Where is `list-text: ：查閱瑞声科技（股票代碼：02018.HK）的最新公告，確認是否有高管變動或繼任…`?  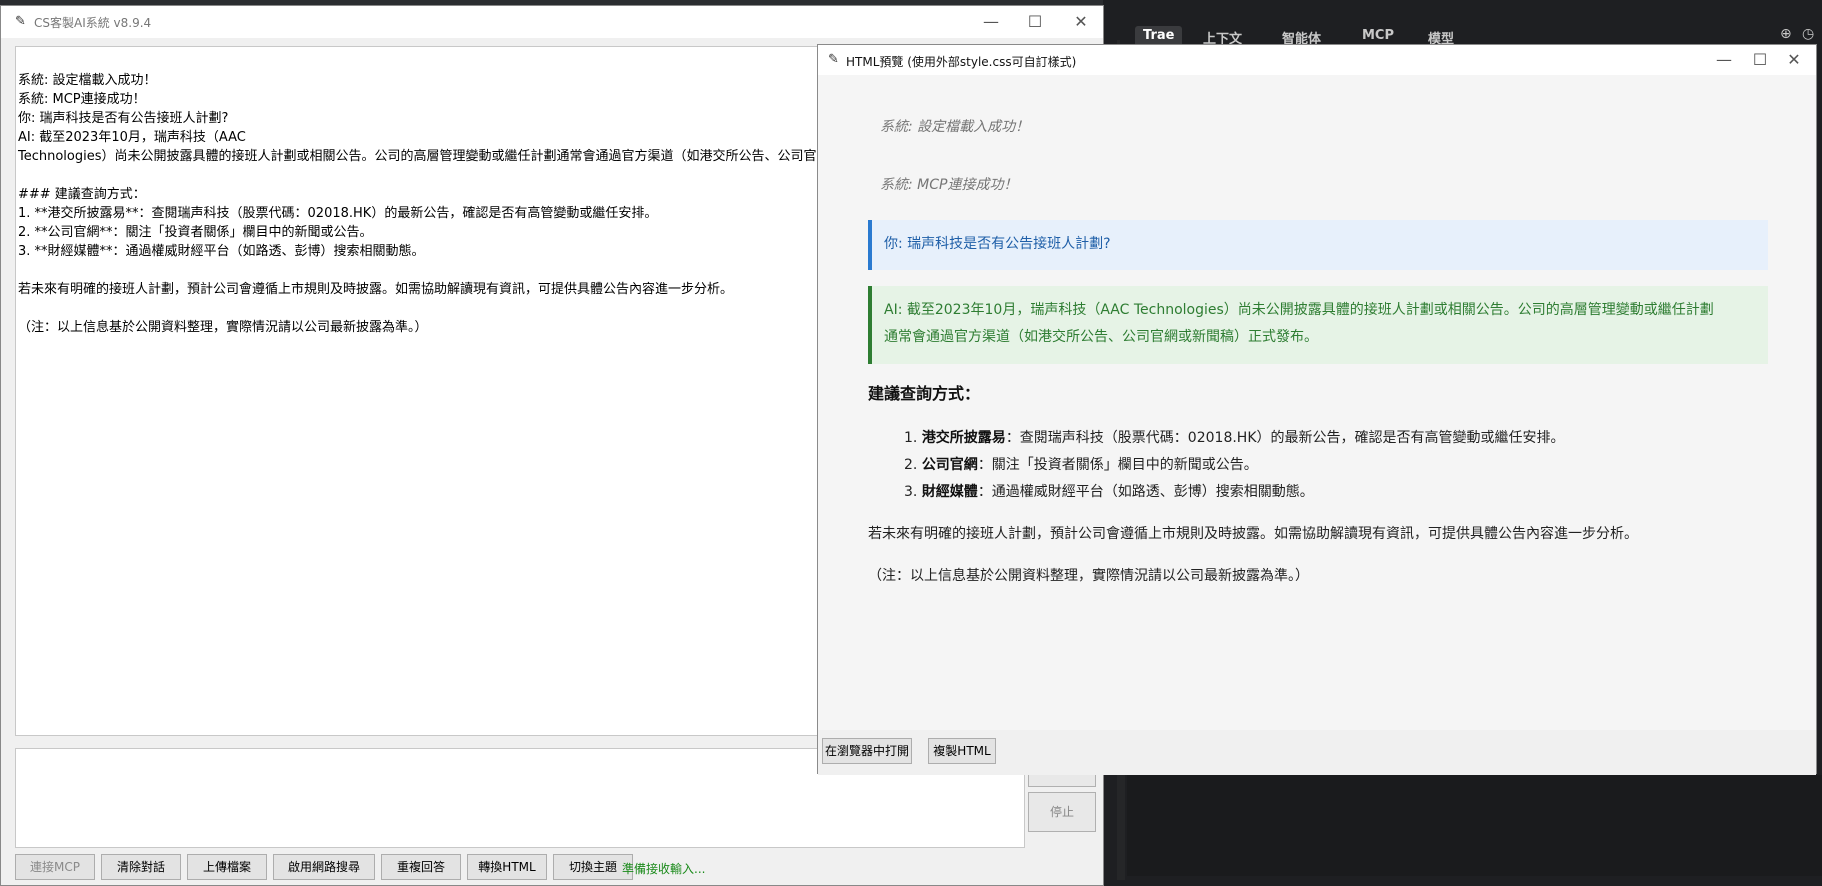
list-text: ：查閱瑞声科技（股票代碼：02018.HK）的最新公告，確認是否有高管變動或繼任… is located at coordinates (1285, 438).